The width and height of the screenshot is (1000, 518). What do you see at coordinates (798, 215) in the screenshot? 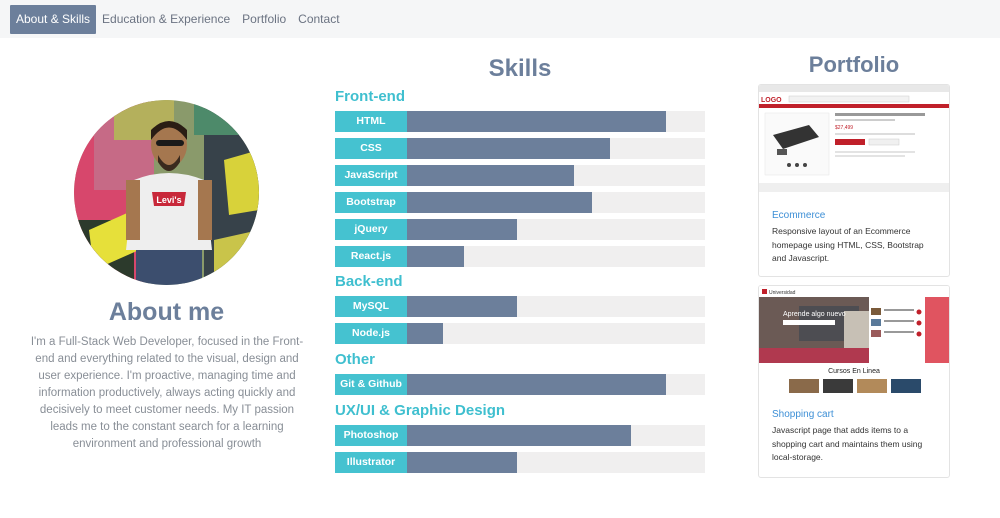
I see `ecommerce-link: Ecommerce` at bounding box center [798, 215].